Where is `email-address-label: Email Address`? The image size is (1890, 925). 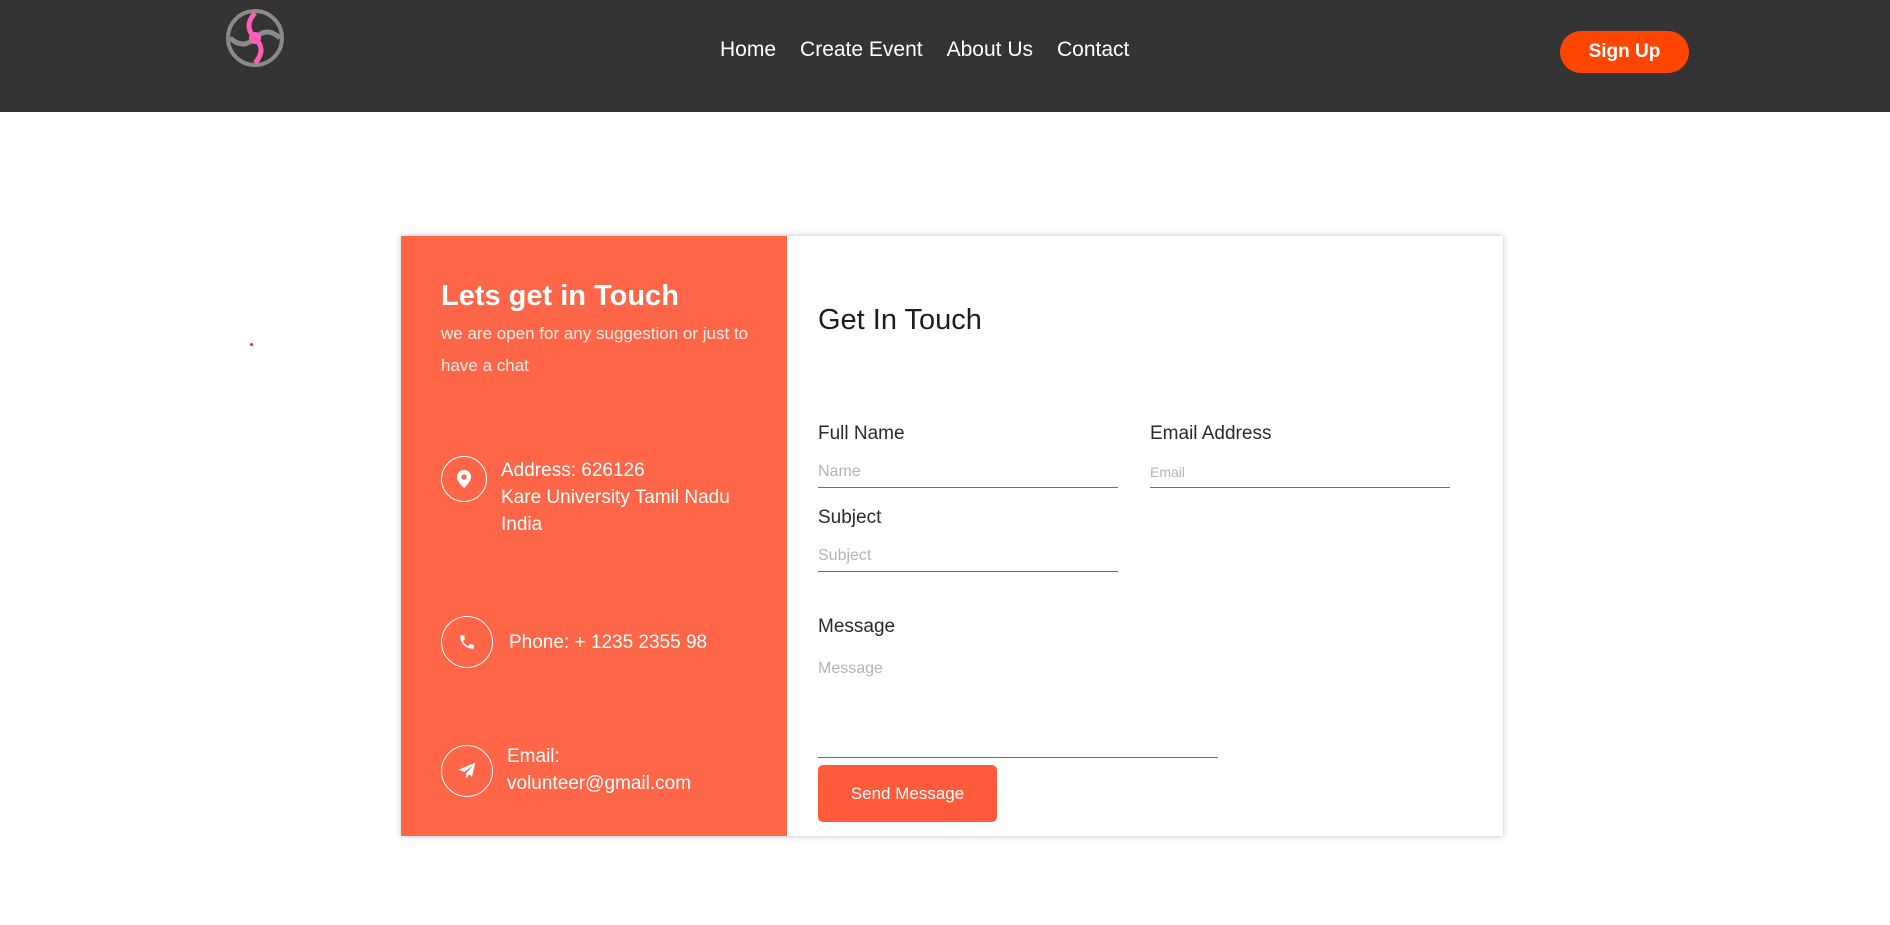
email-address-label: Email Address is located at coordinates (1211, 433).